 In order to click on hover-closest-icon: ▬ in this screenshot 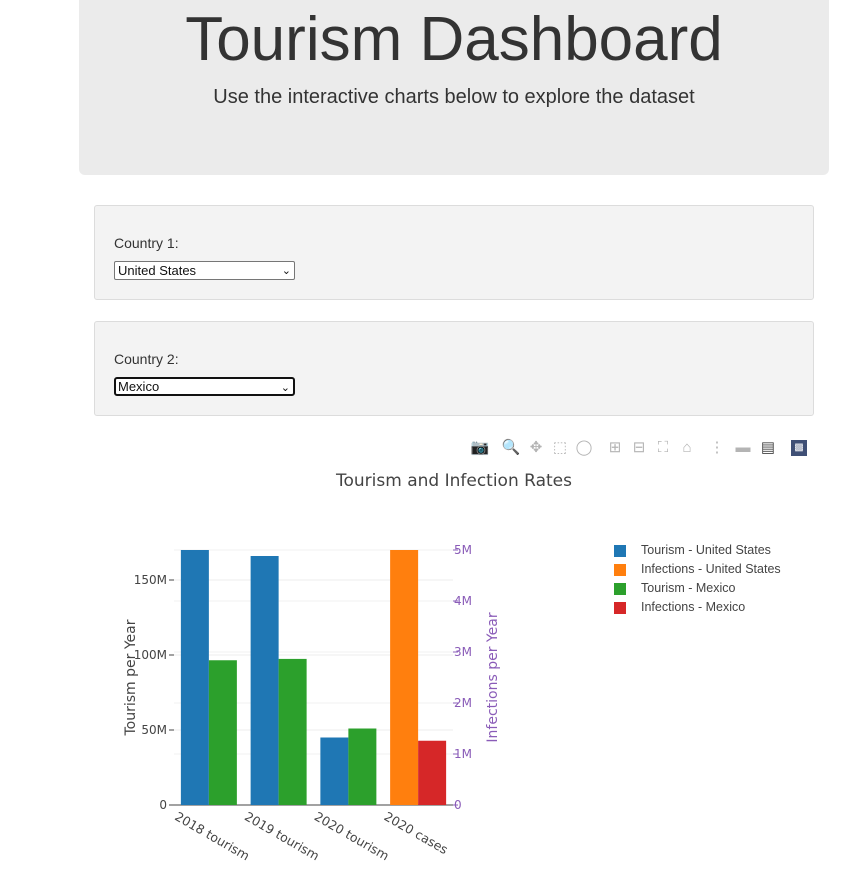, I will do `click(743, 448)`.